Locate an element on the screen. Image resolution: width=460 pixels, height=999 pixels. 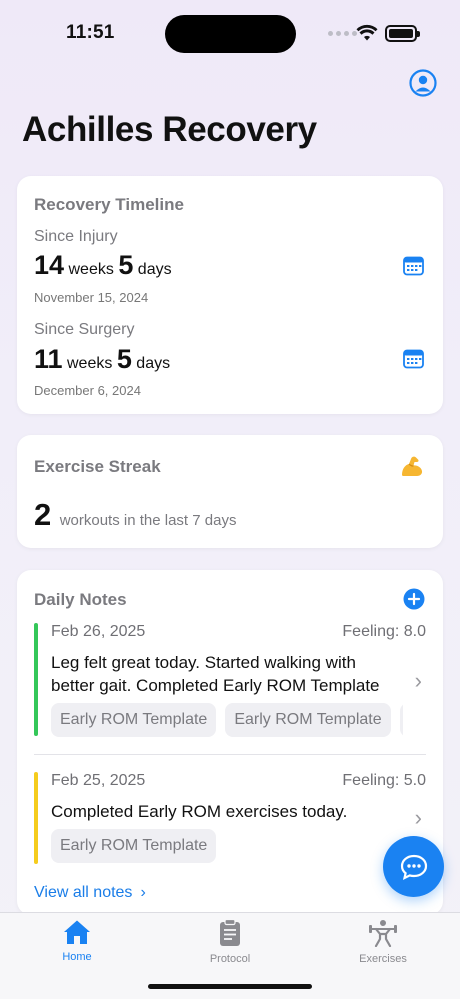
status-bar: 11:51 is located at coordinates (230, 35).